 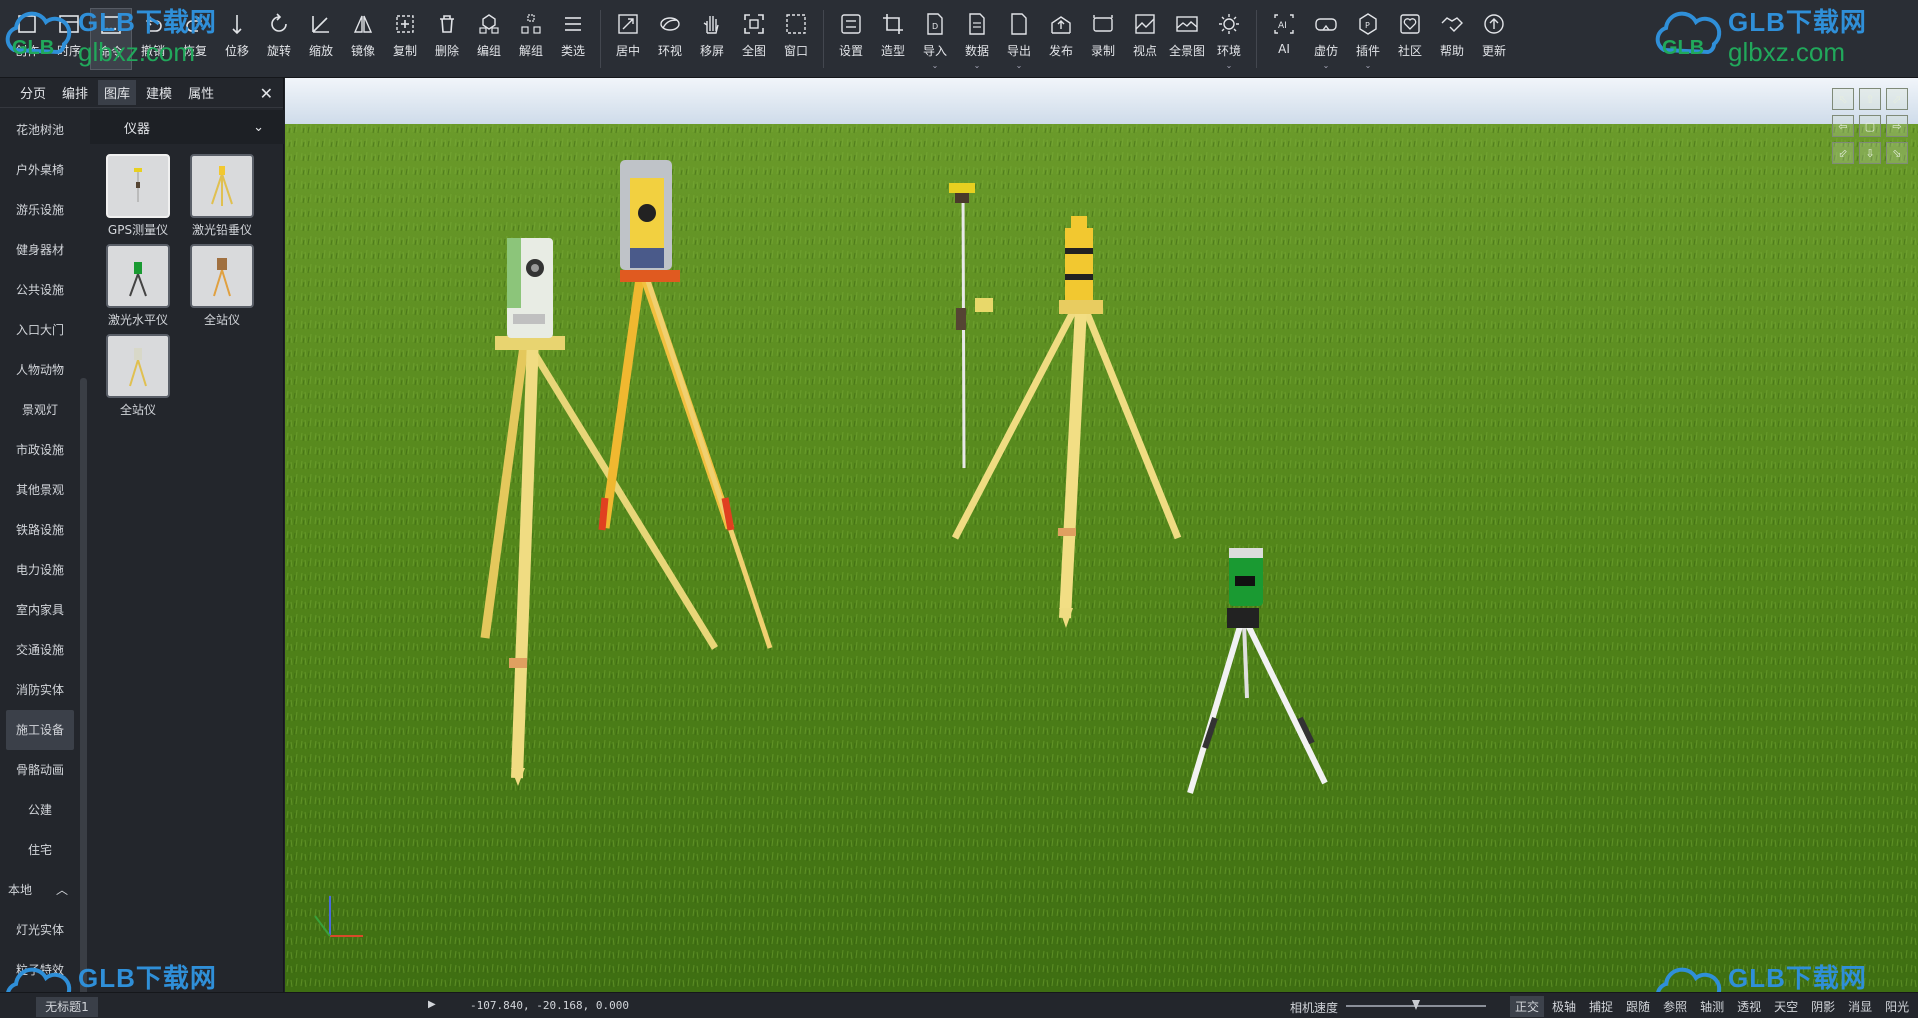 What do you see at coordinates (1284, 39) in the screenshot?
I see `ai-button: AI AI` at bounding box center [1284, 39].